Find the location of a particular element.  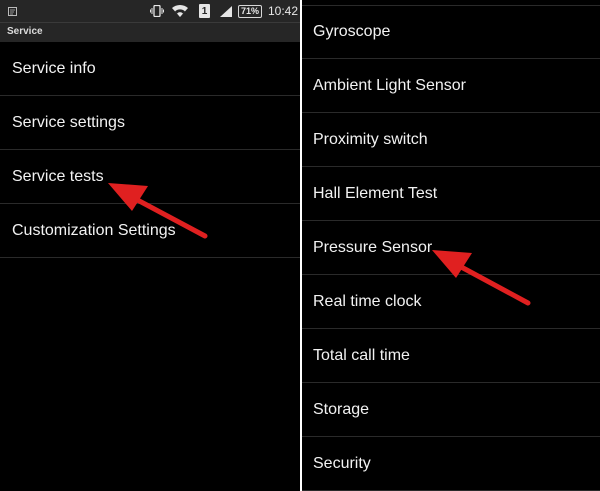

storage-item: Storage is located at coordinates (451, 410).